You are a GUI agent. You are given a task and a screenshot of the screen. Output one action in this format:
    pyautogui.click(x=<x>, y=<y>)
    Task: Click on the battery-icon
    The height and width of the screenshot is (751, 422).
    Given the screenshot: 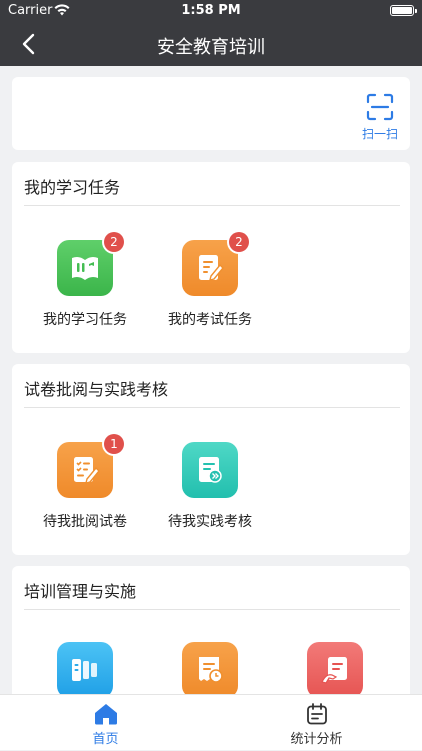 What is the action you would take?
    pyautogui.click(x=403, y=10)
    